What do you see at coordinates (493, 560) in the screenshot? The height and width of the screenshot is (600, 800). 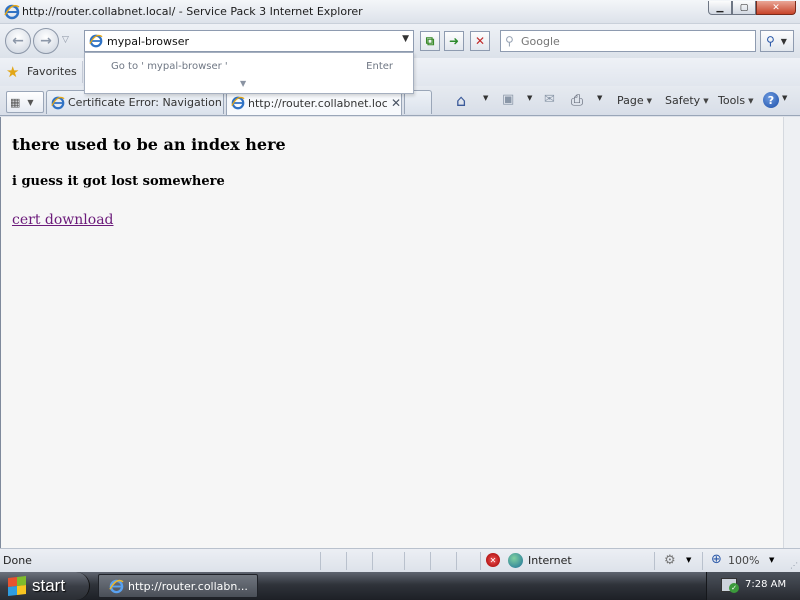 I see `security-error-icon: ✕` at bounding box center [493, 560].